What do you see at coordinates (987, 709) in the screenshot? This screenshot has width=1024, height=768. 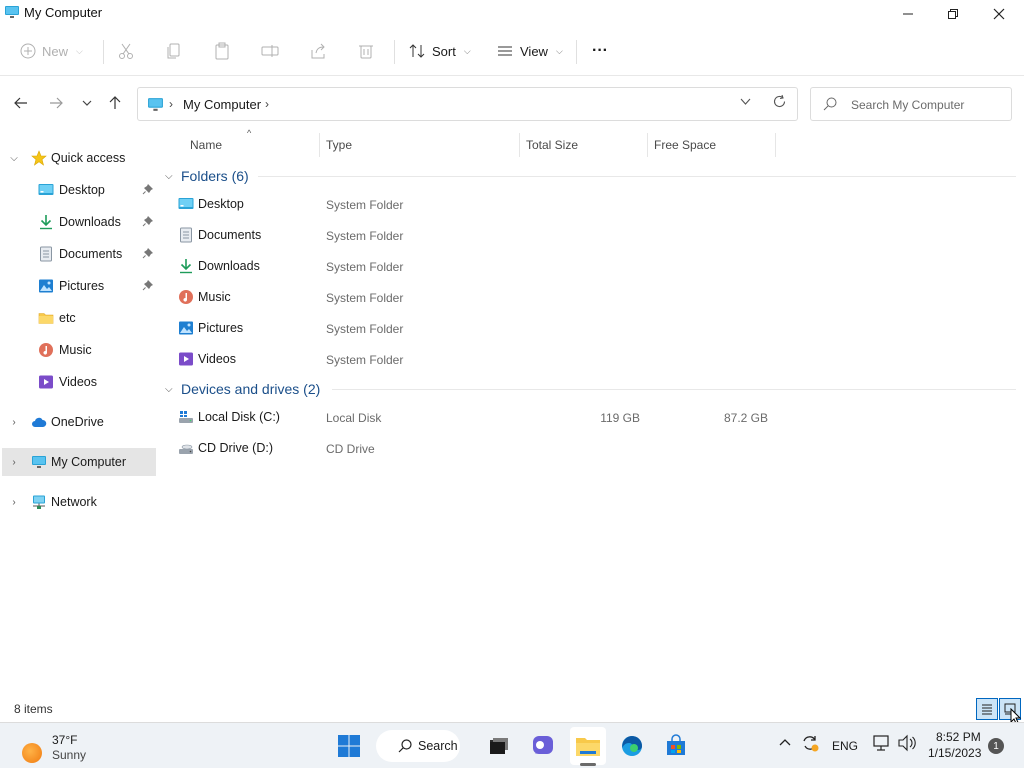 I see `details-view-button` at bounding box center [987, 709].